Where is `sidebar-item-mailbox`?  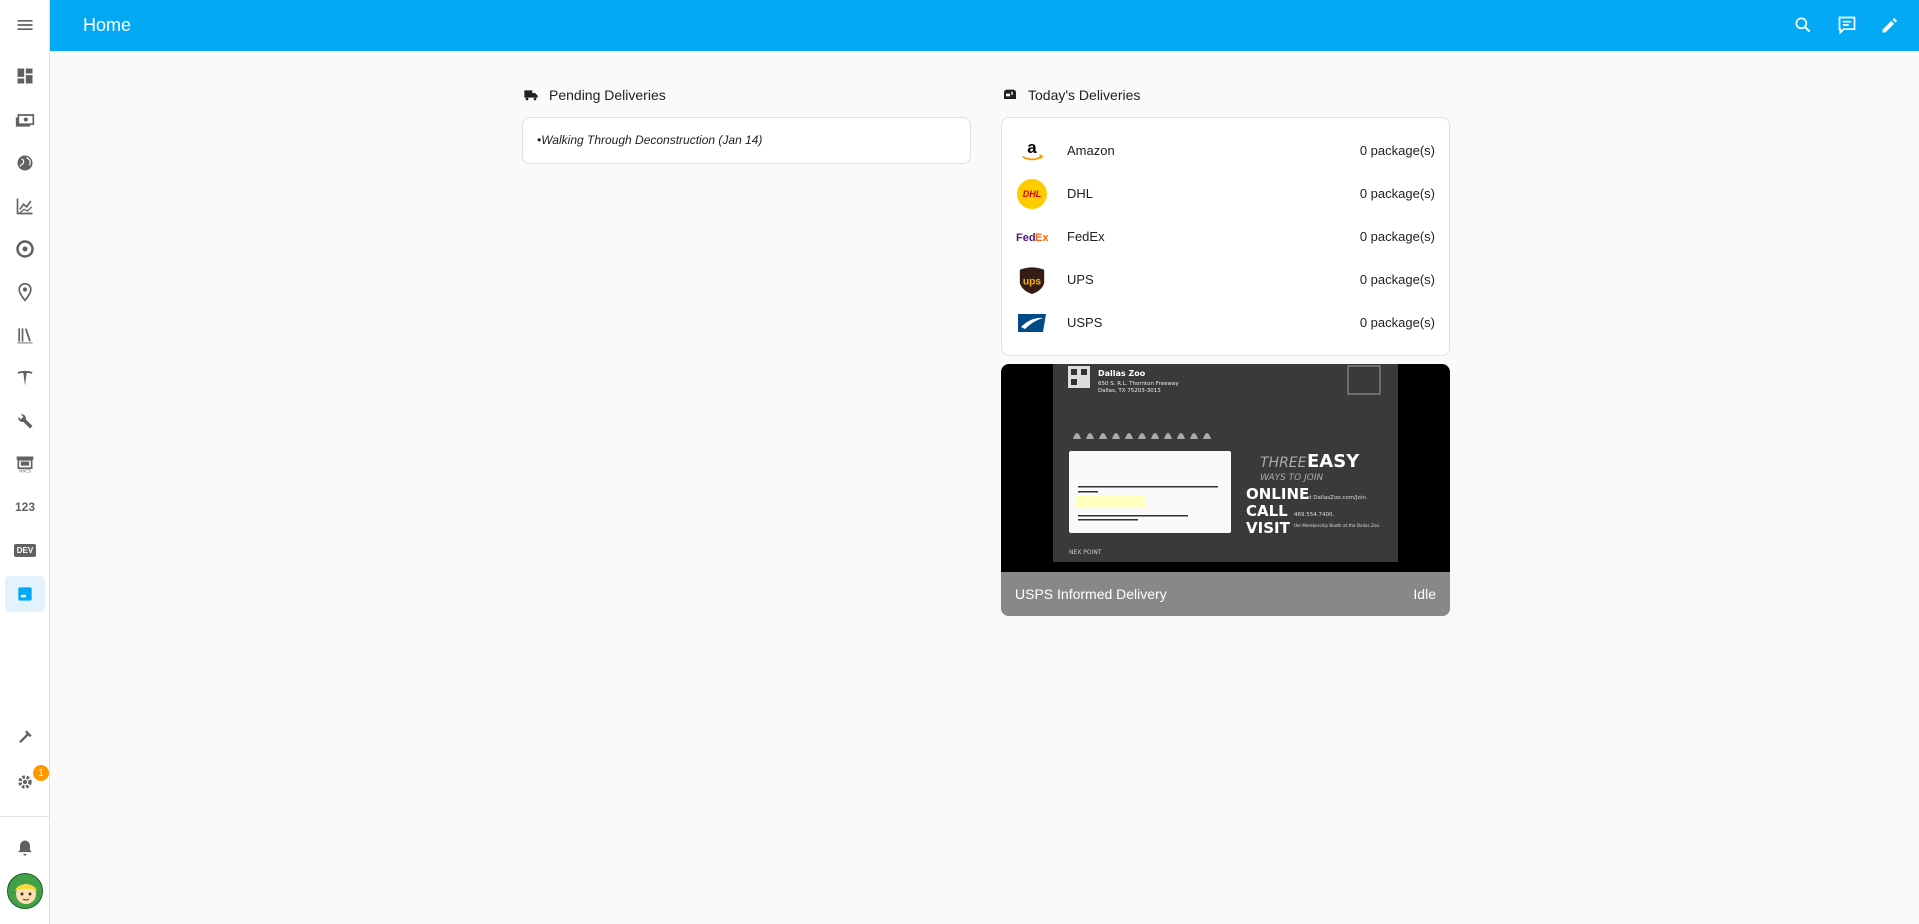
sidebar-item-mailbox is located at coordinates (25, 594).